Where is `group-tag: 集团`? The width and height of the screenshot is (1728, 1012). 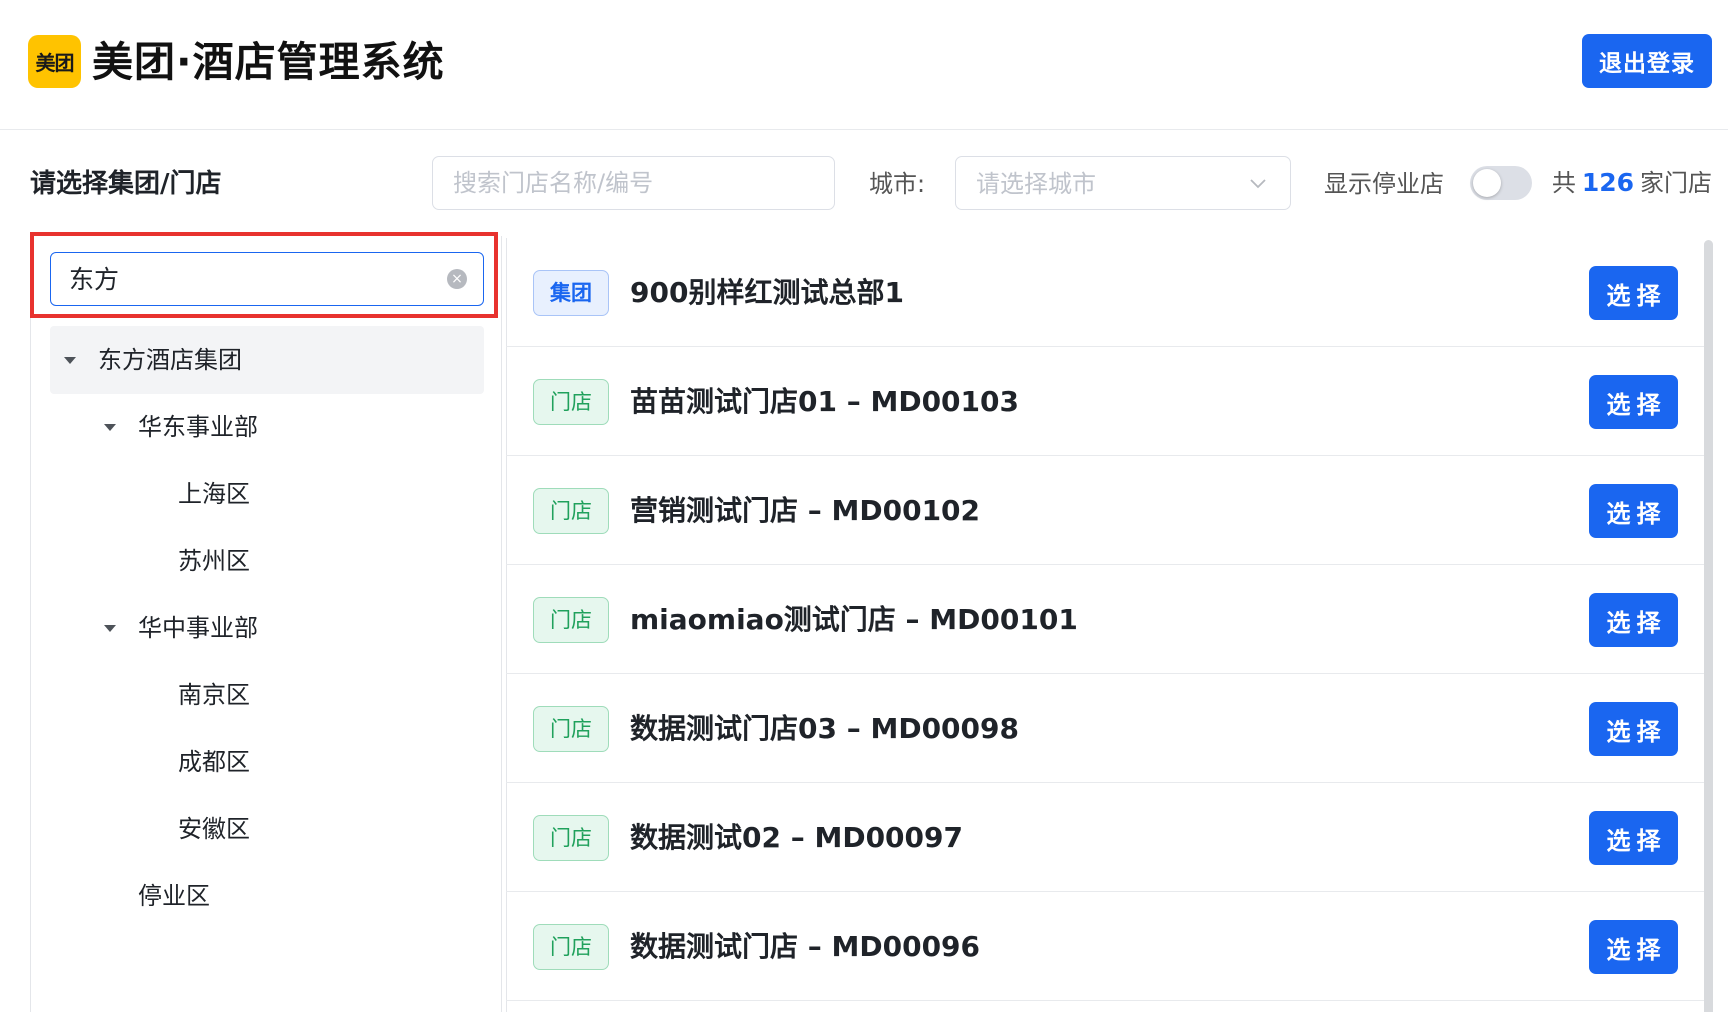 group-tag: 集团 is located at coordinates (571, 293).